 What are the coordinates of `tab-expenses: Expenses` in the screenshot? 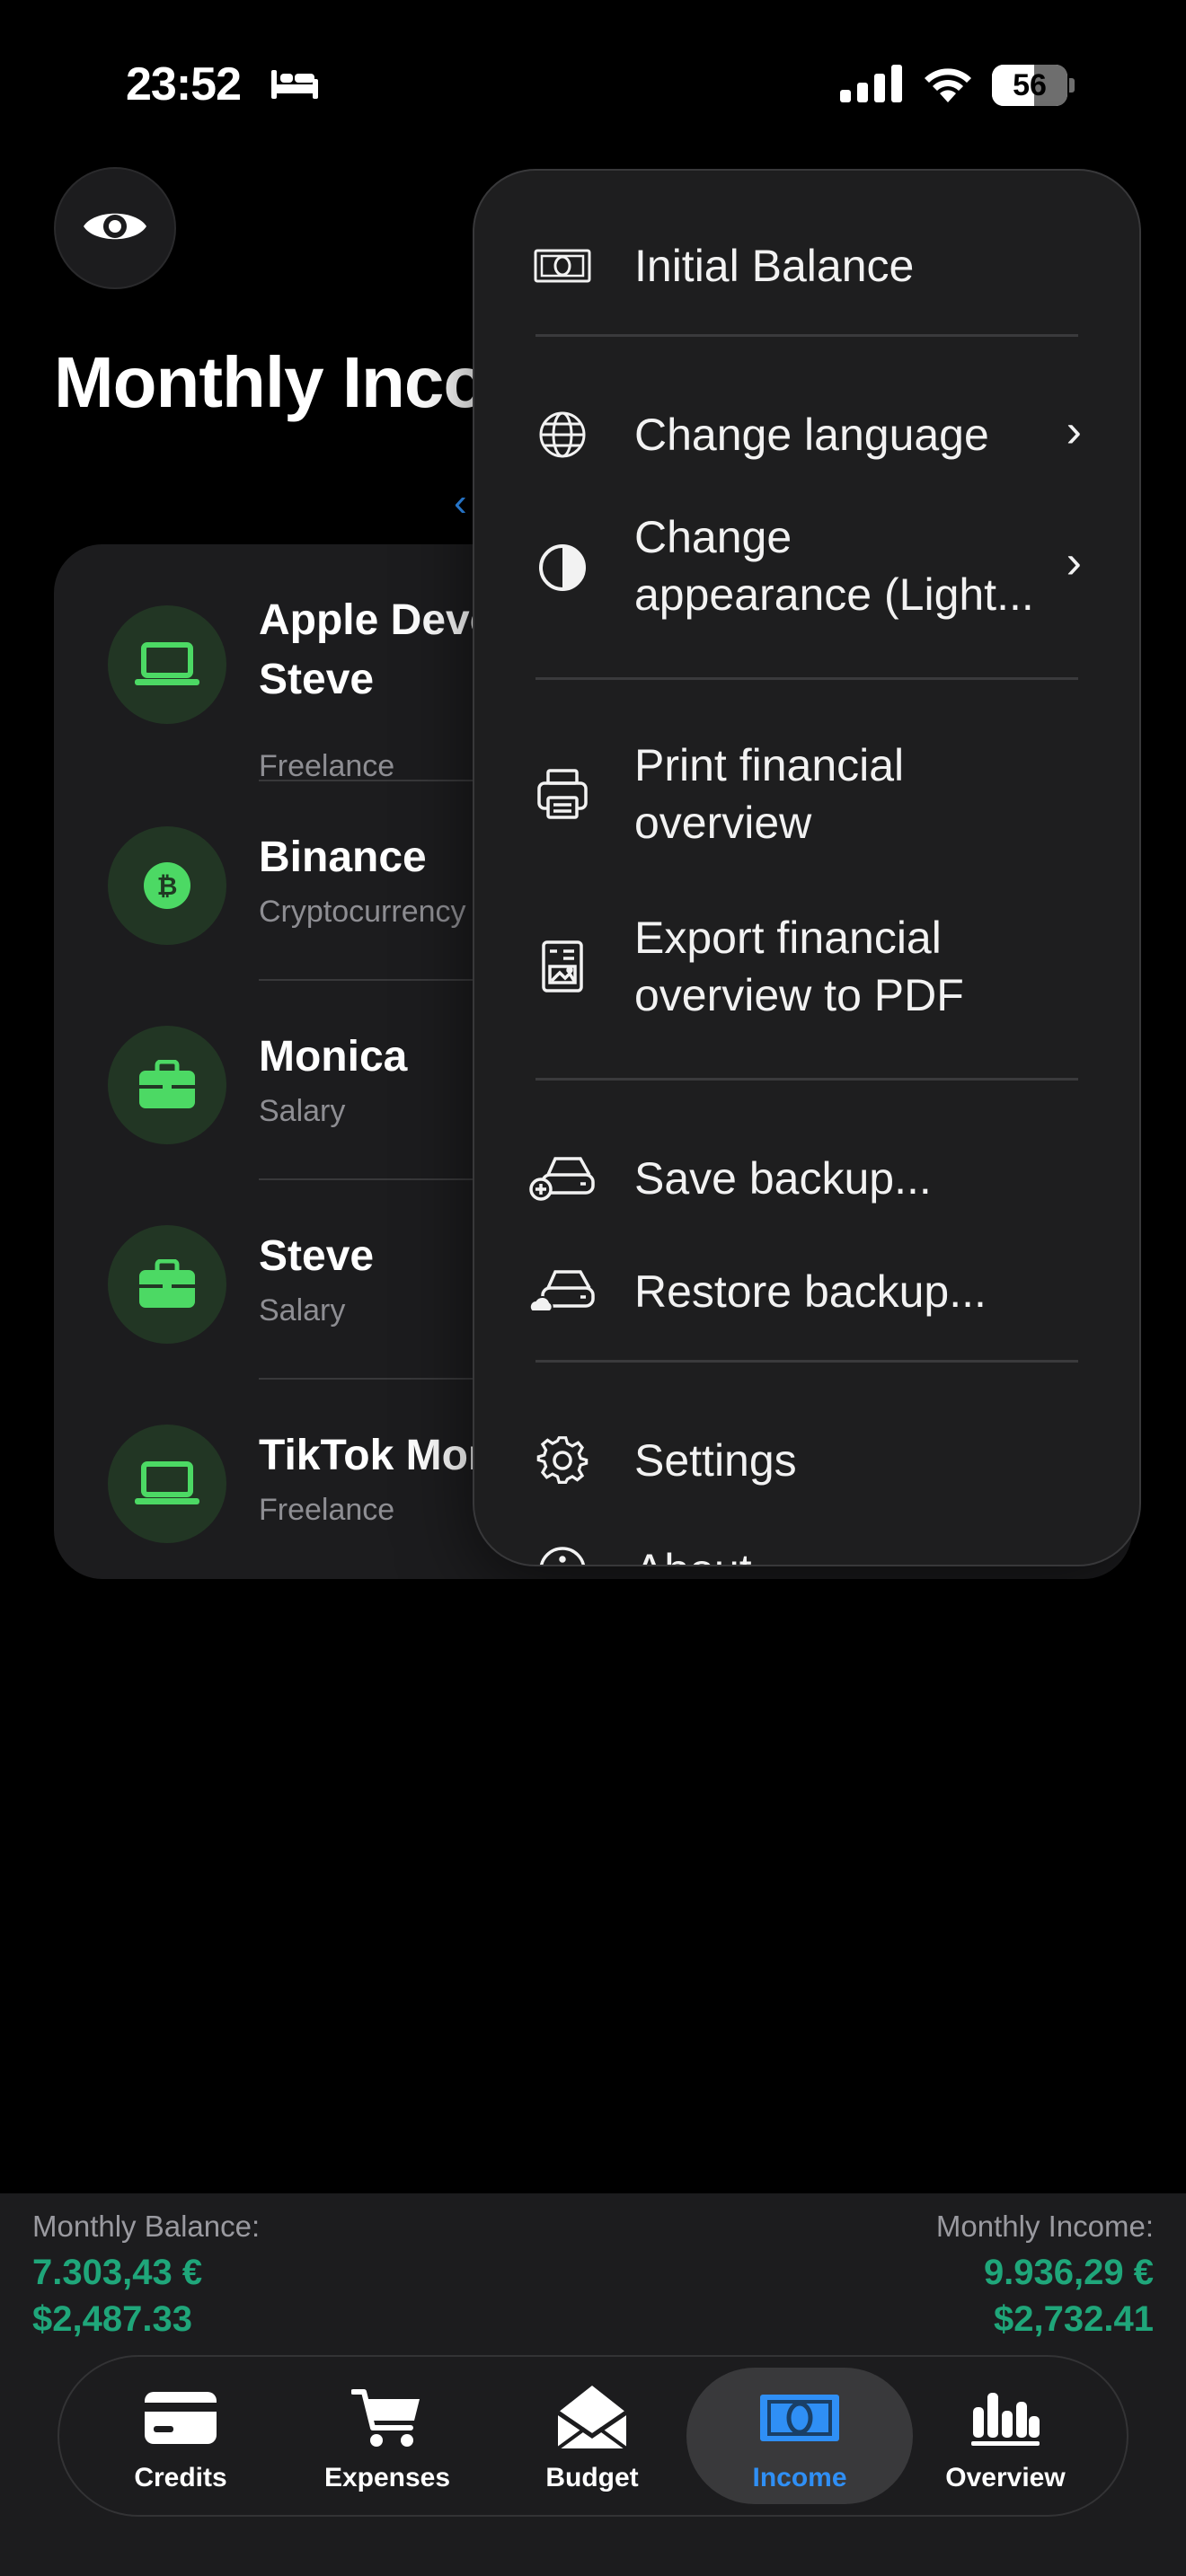 It's located at (387, 2436).